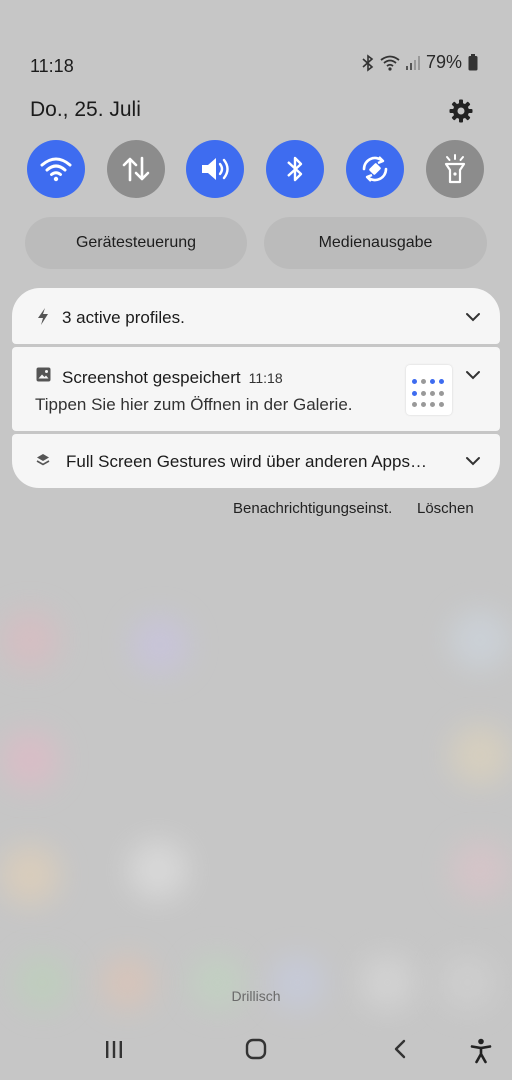  I want to click on notification-title-text: Screenshot gespeichert, so click(151, 377).